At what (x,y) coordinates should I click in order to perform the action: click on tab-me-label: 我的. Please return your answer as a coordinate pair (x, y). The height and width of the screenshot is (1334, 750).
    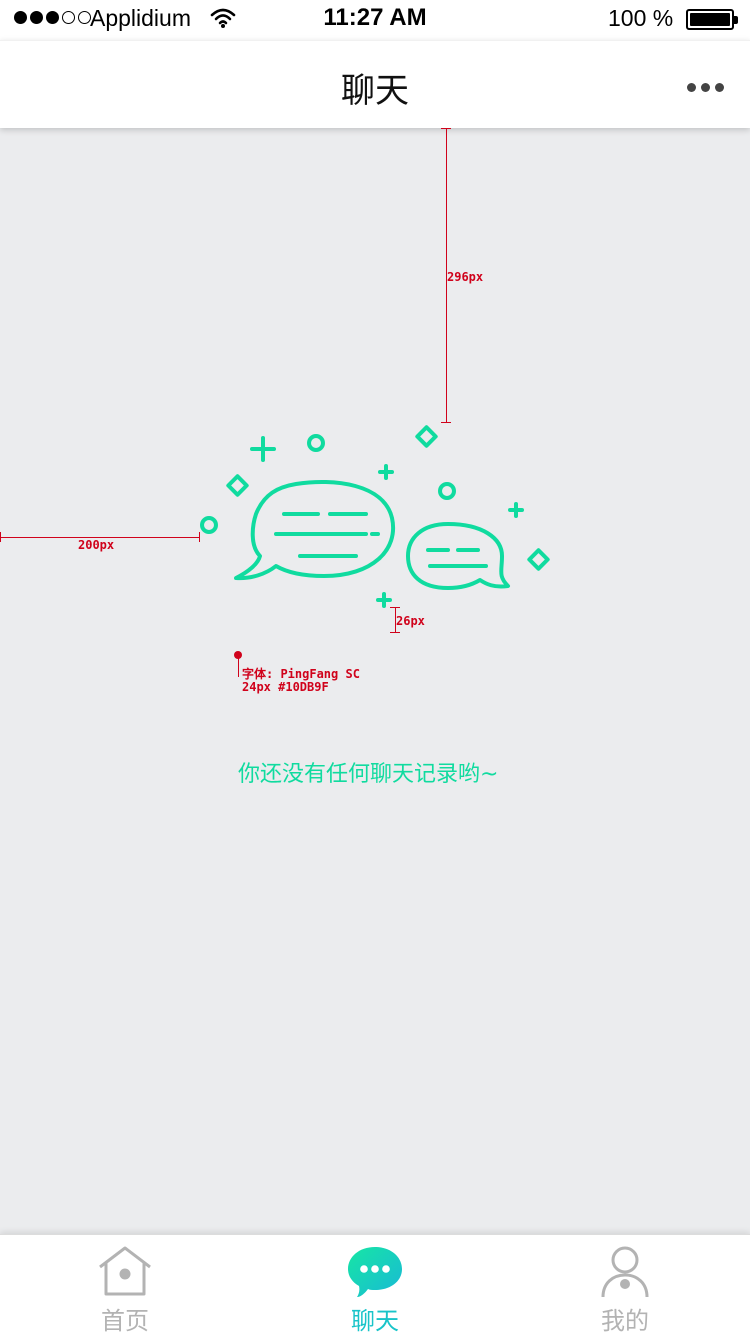
    Looking at the image, I should click on (625, 1320).